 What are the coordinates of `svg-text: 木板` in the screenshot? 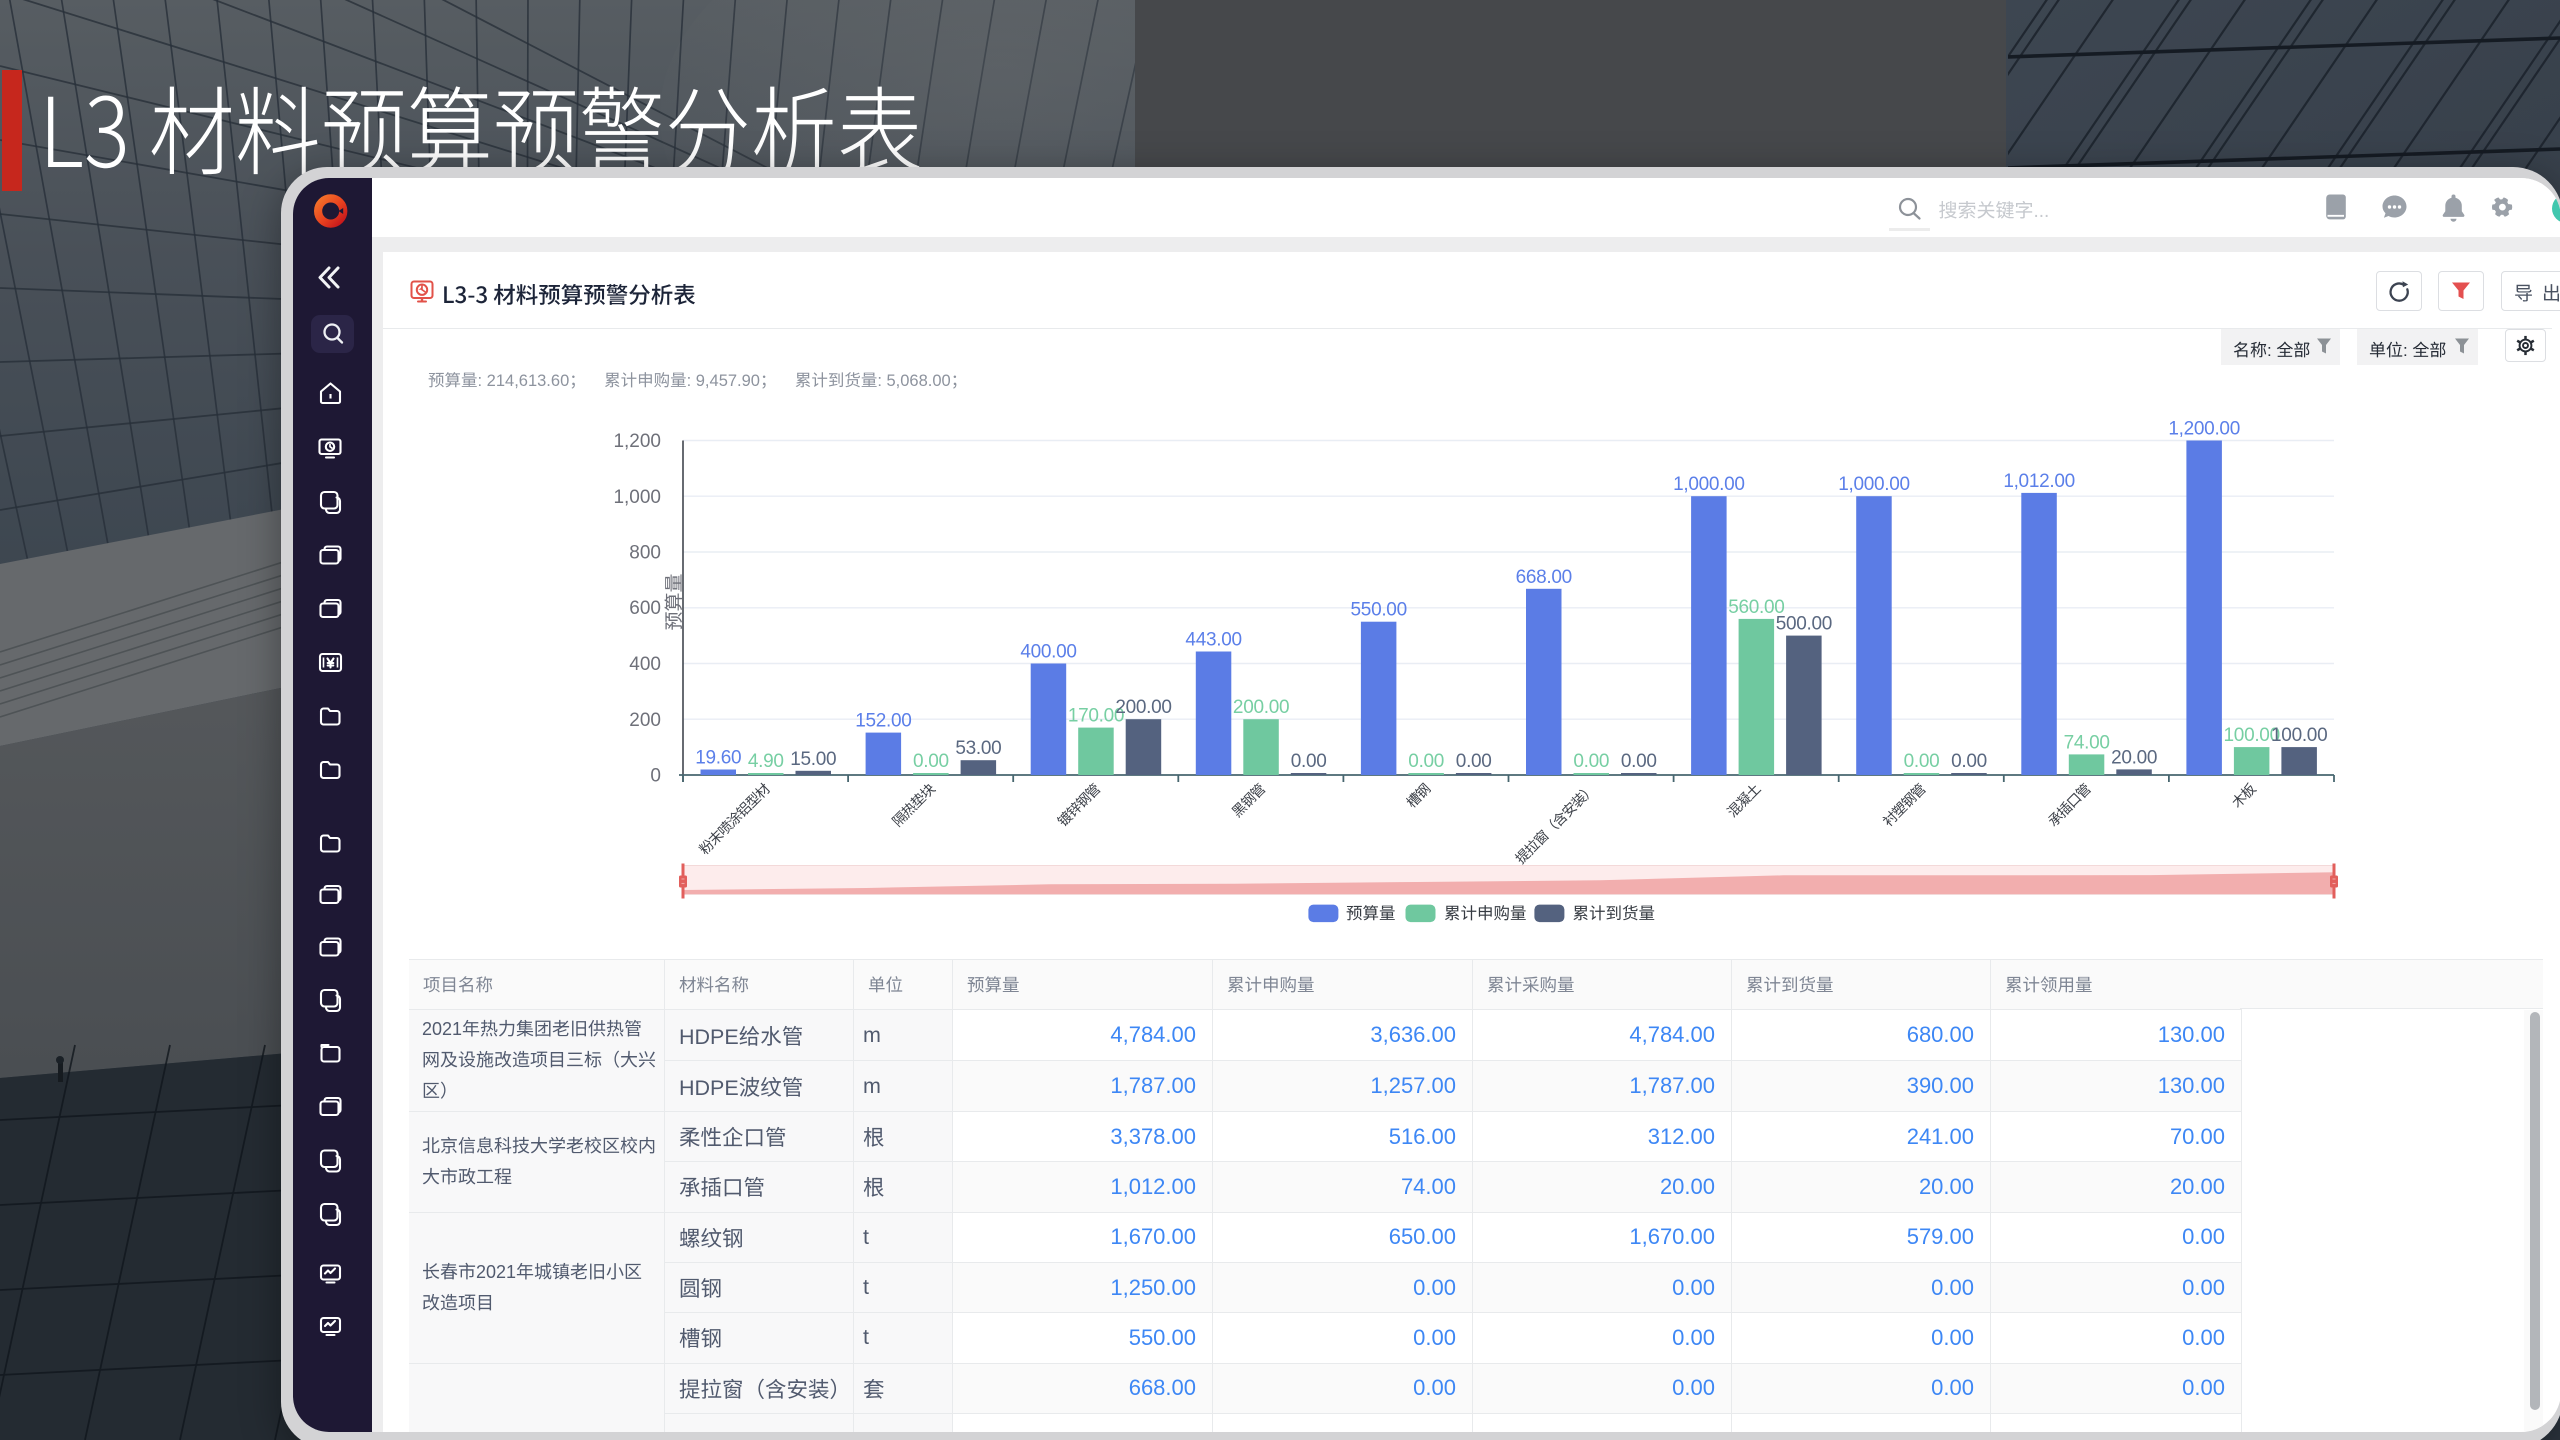 It's located at (2244, 795).